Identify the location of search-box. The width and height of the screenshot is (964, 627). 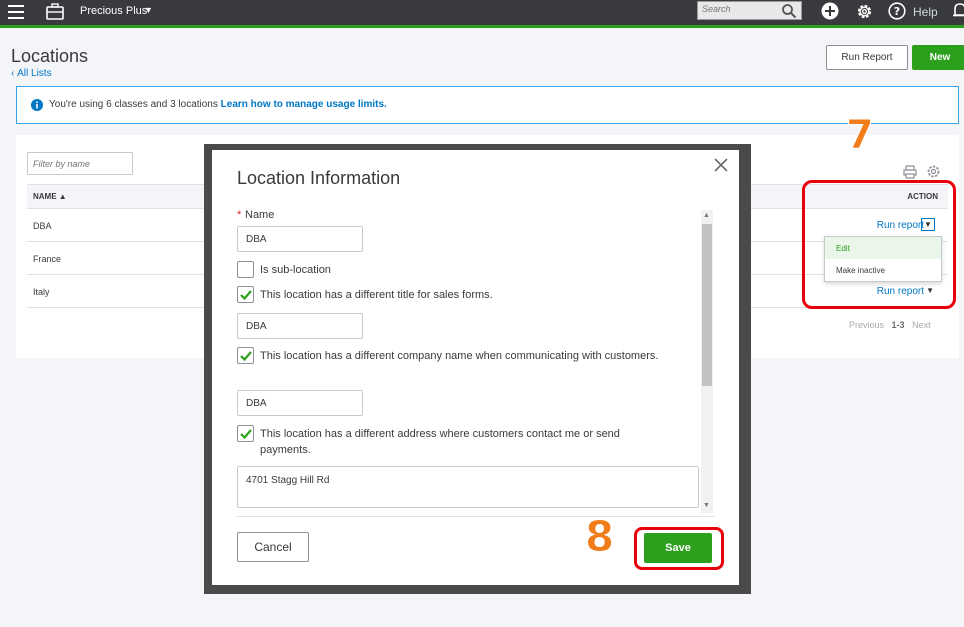
(749, 10).